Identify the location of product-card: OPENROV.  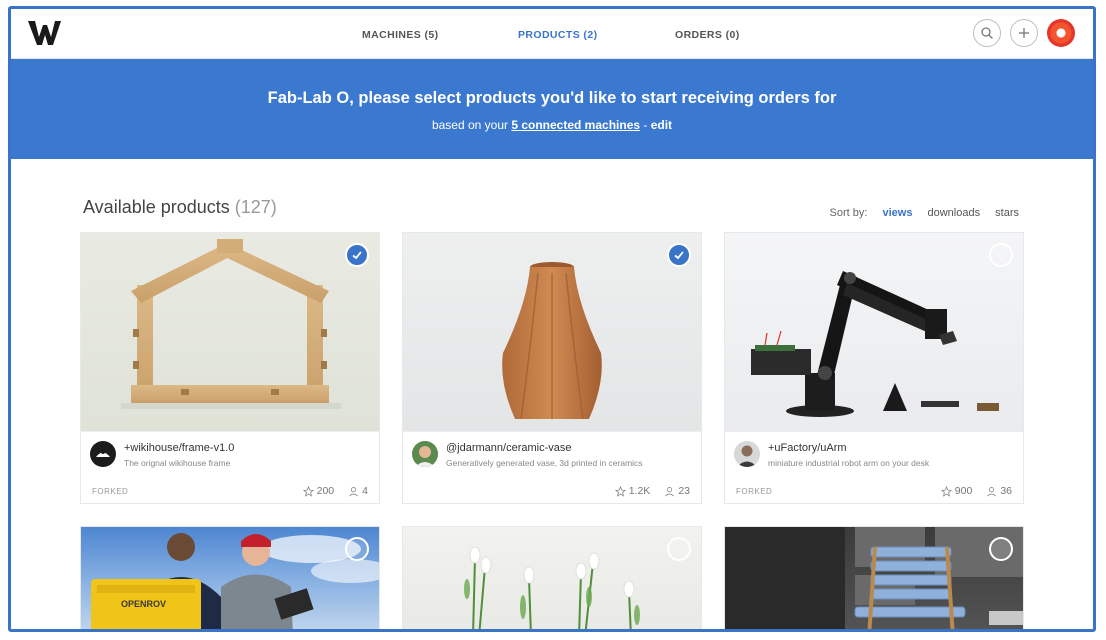
(230, 578).